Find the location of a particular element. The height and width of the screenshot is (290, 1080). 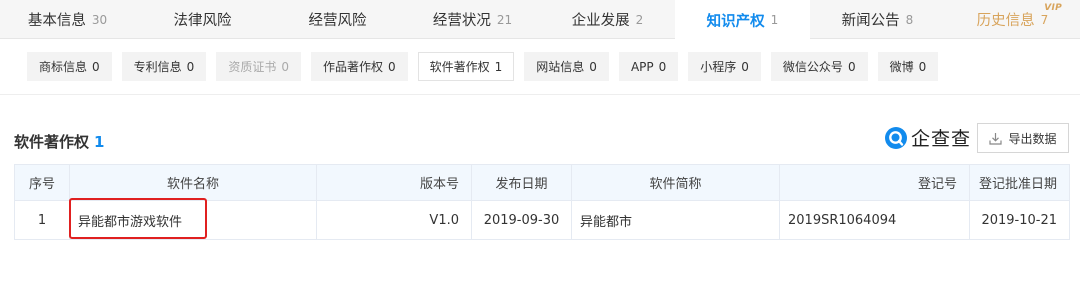

tab-label: 经营状况 is located at coordinates (461, 21).